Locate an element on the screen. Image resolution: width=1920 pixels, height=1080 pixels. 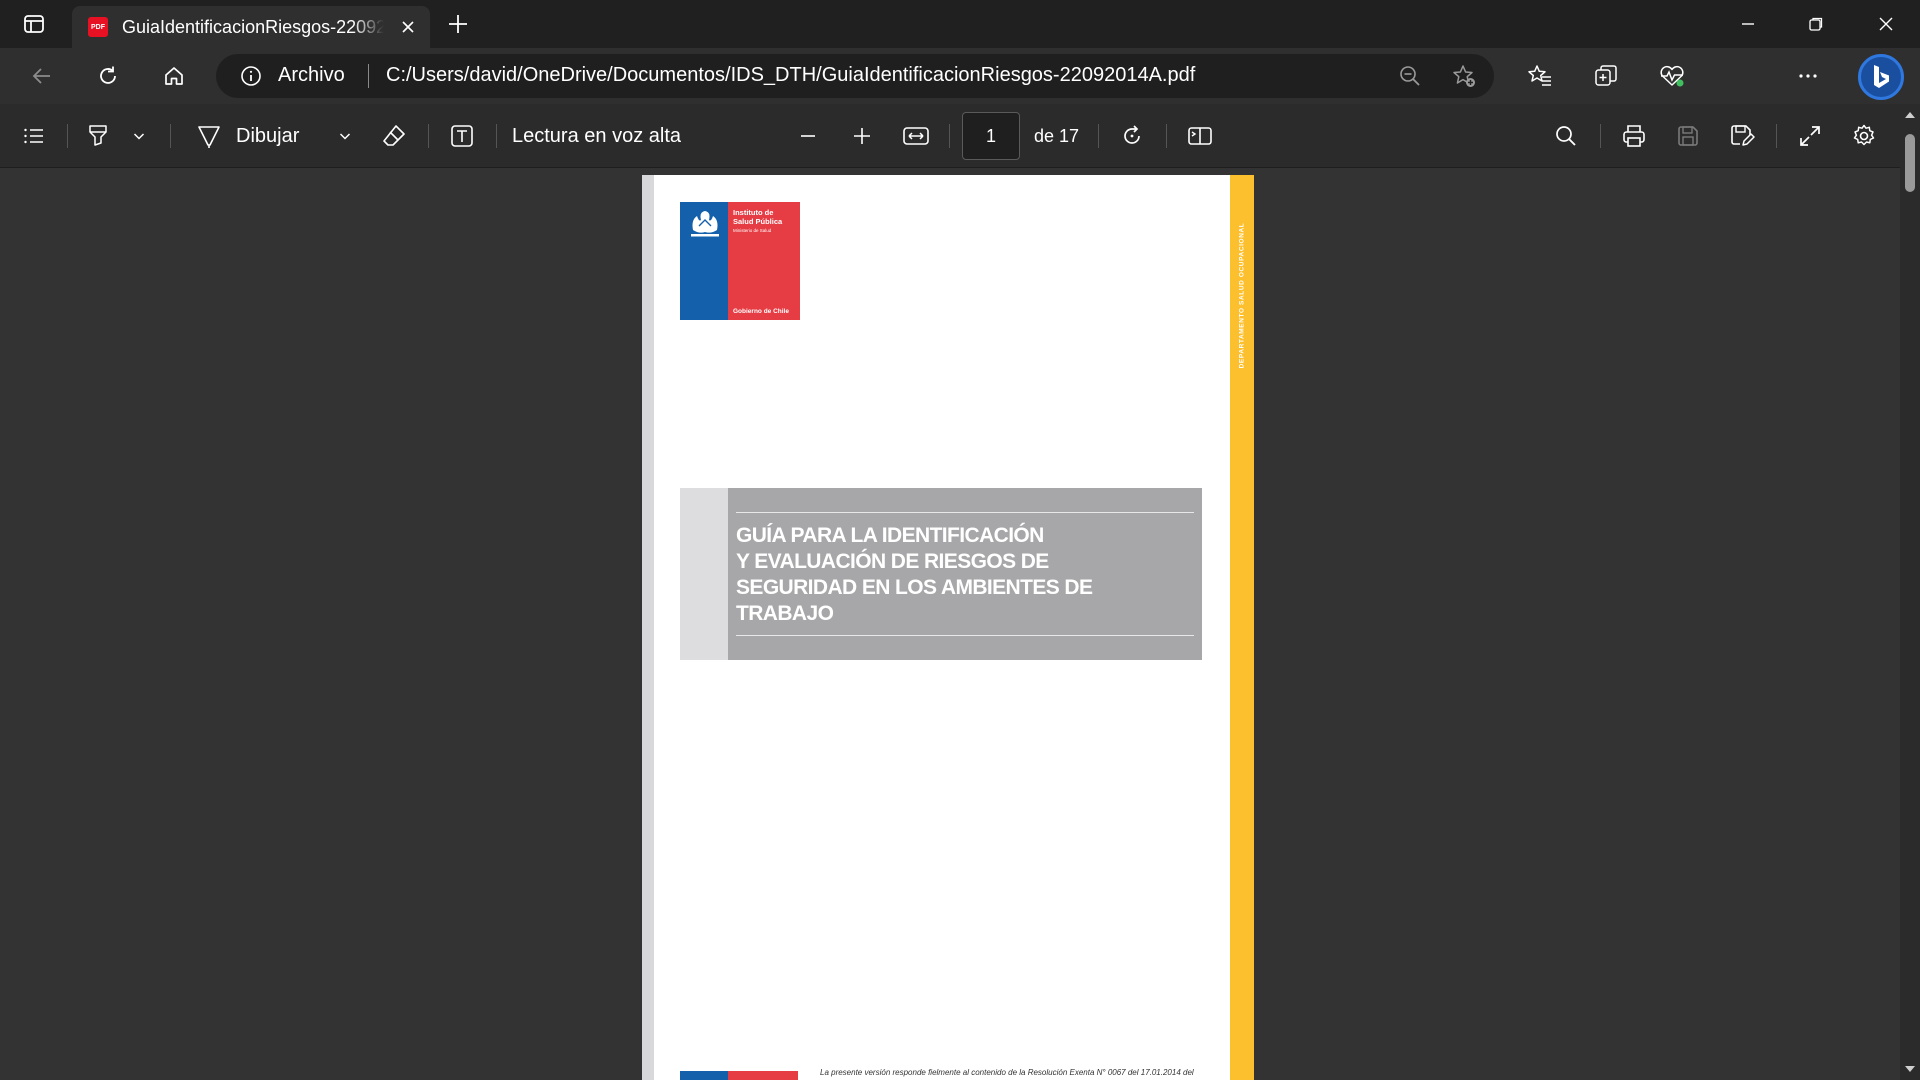
rotate-button is located at coordinates (1132, 136).